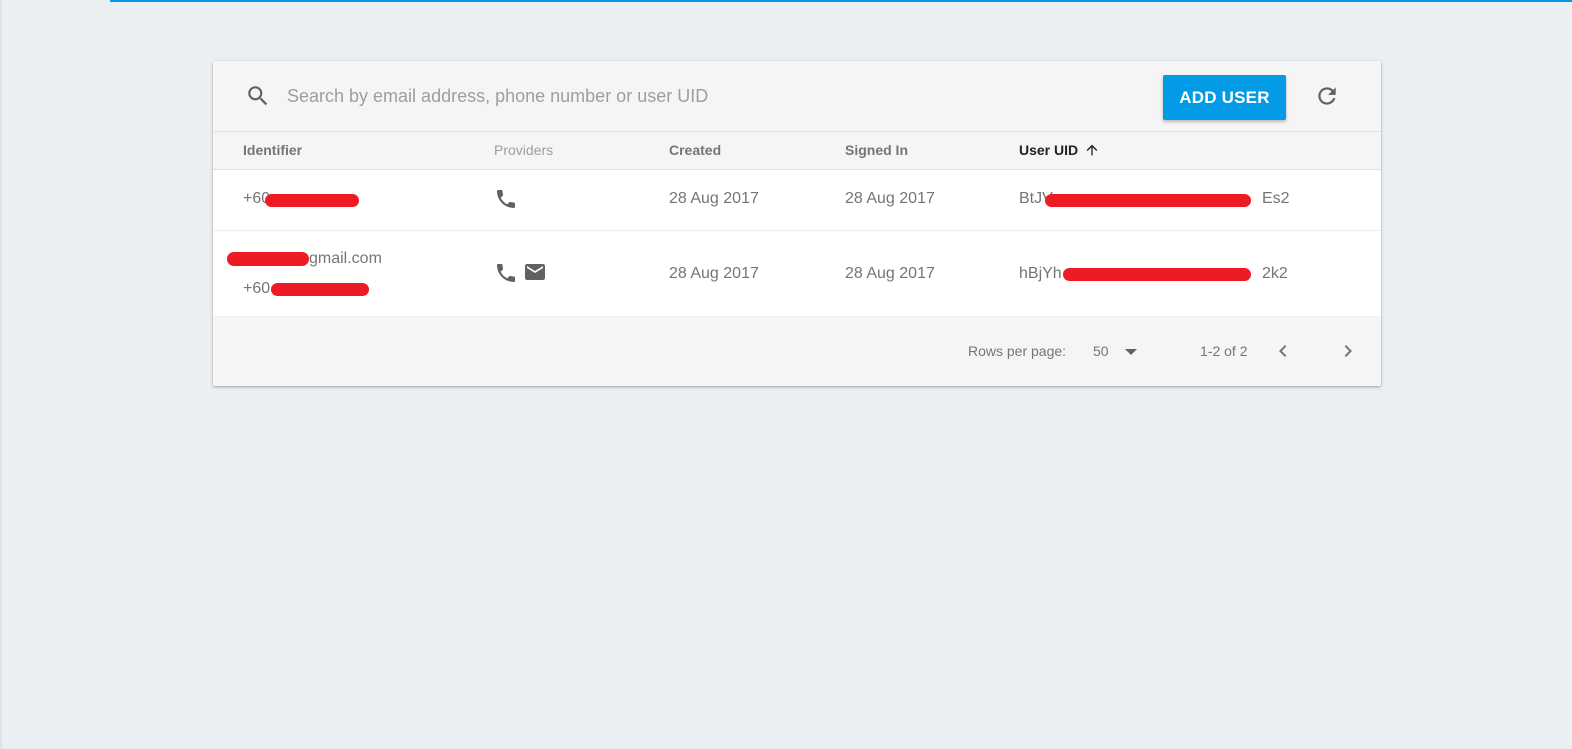 This screenshot has width=1572, height=749. What do you see at coordinates (841, 1) in the screenshot?
I see `top-progress-line` at bounding box center [841, 1].